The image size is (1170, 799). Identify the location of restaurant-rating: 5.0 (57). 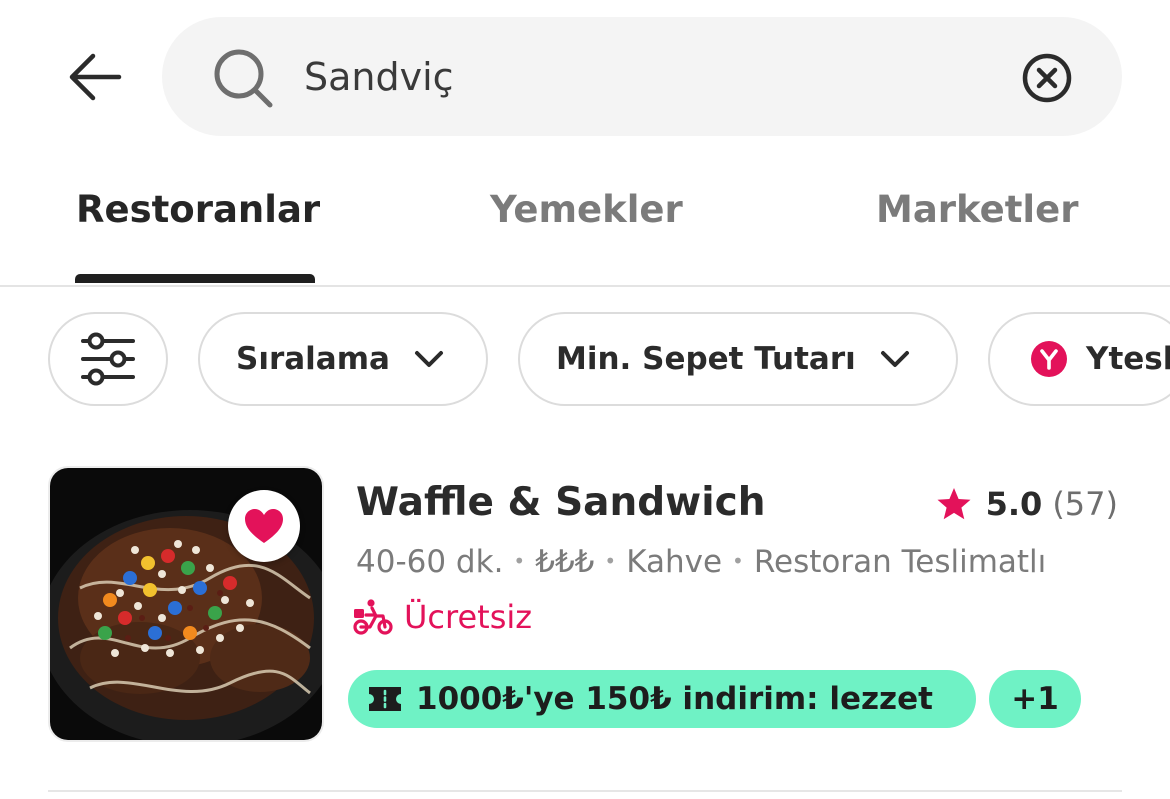
(1027, 504).